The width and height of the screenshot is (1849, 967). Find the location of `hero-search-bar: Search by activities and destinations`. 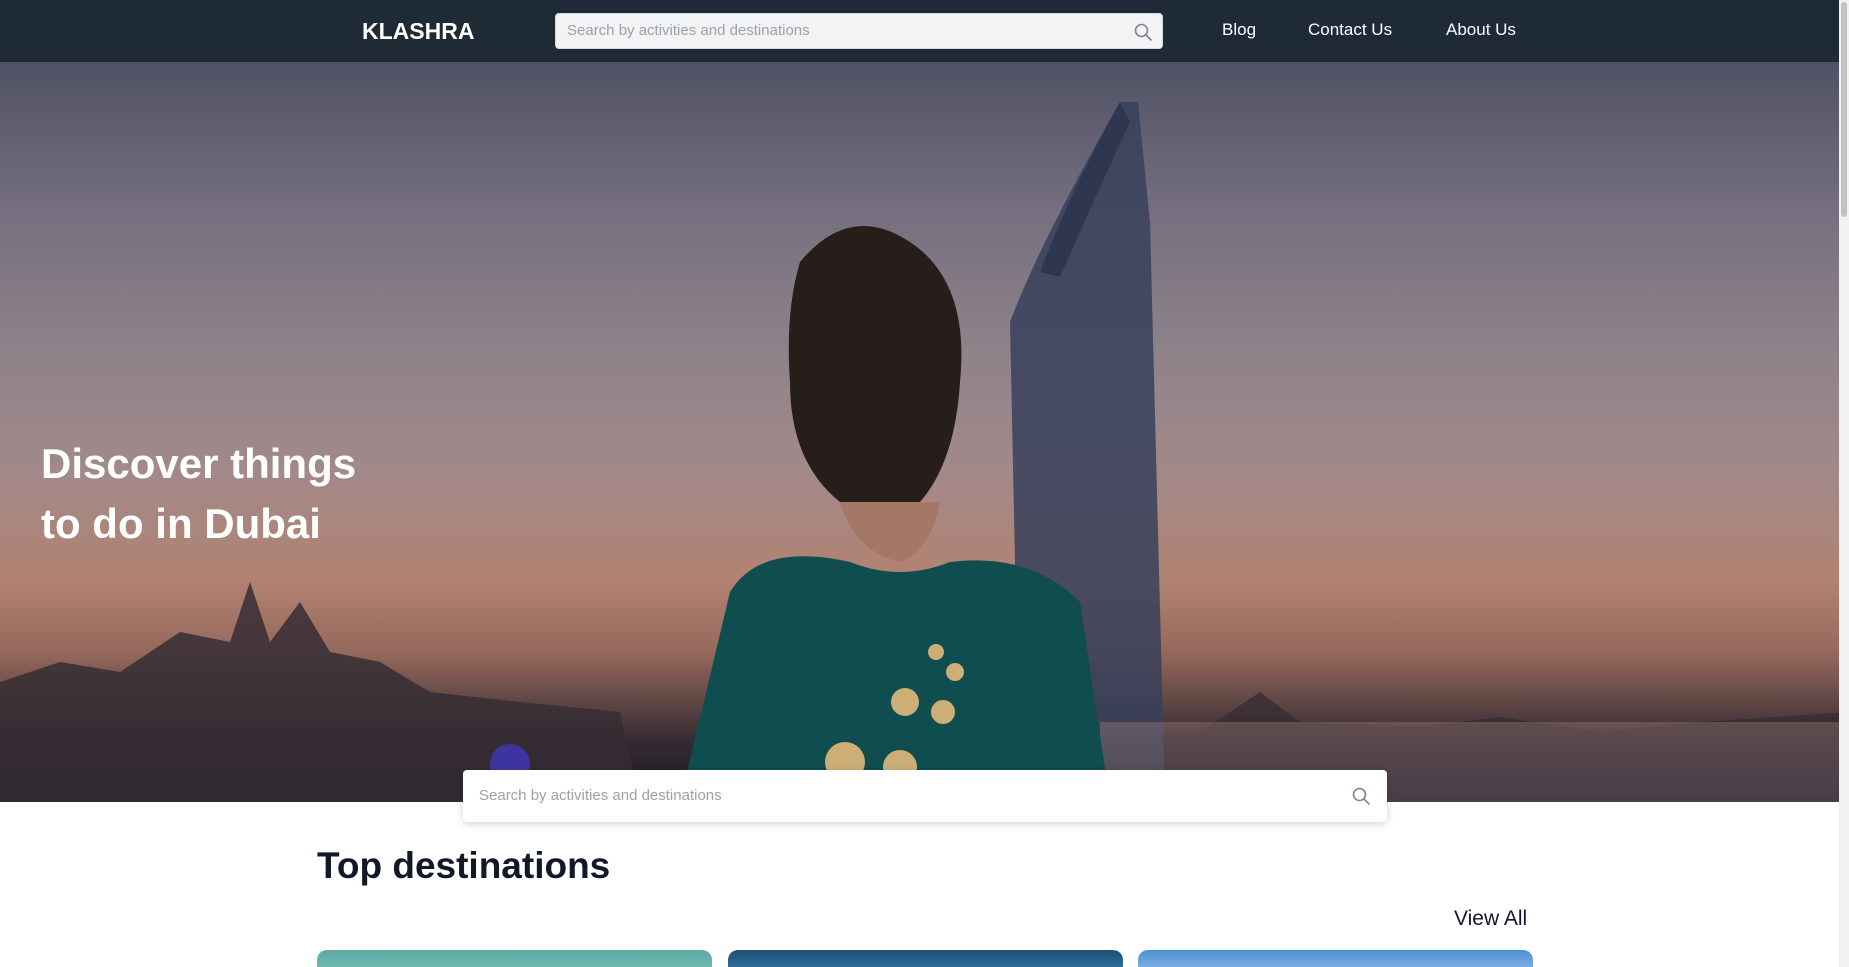

hero-search-bar: Search by activities and destinations is located at coordinates (925, 796).